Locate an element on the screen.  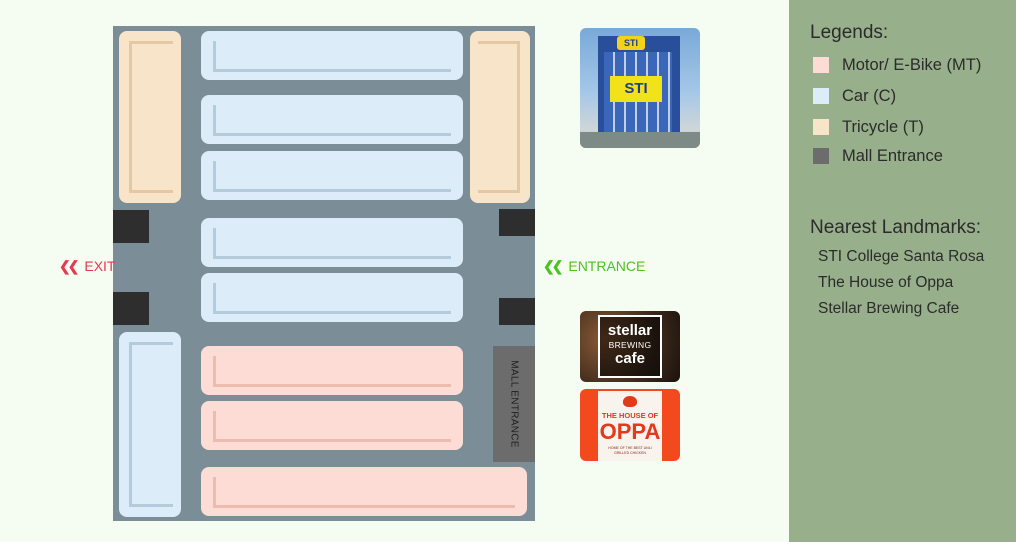
landmark-item: The House of Oppa is located at coordinates (886, 282).